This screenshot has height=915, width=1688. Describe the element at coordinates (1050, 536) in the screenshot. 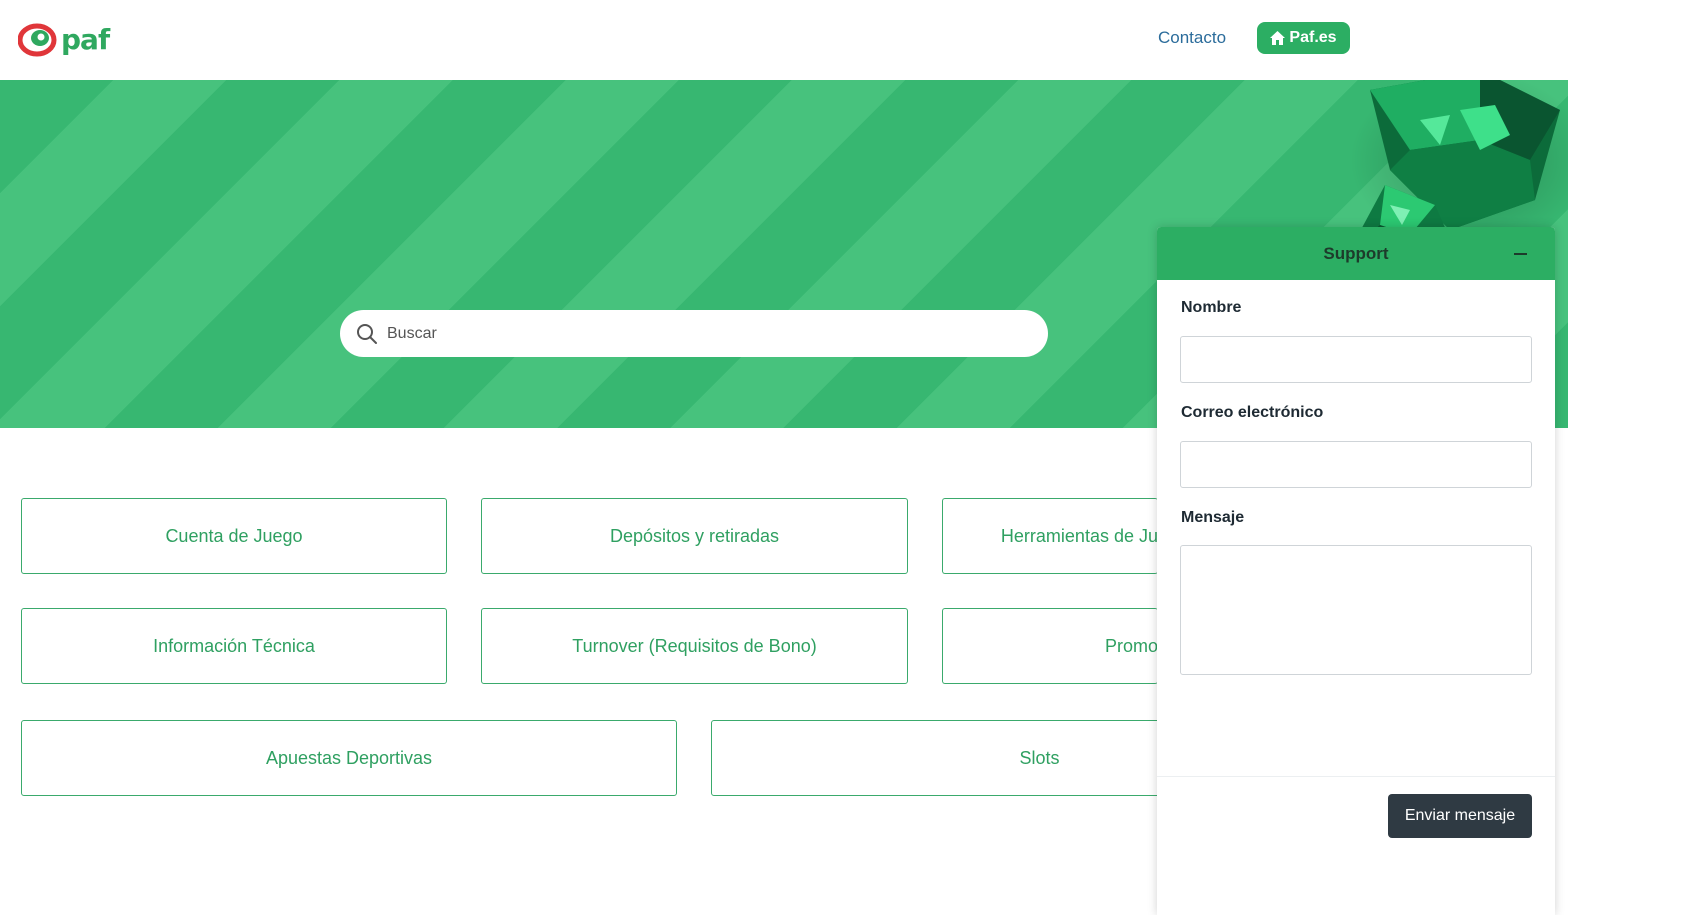

I see `category-card-herramientas: Herramientas de Ju` at that location.